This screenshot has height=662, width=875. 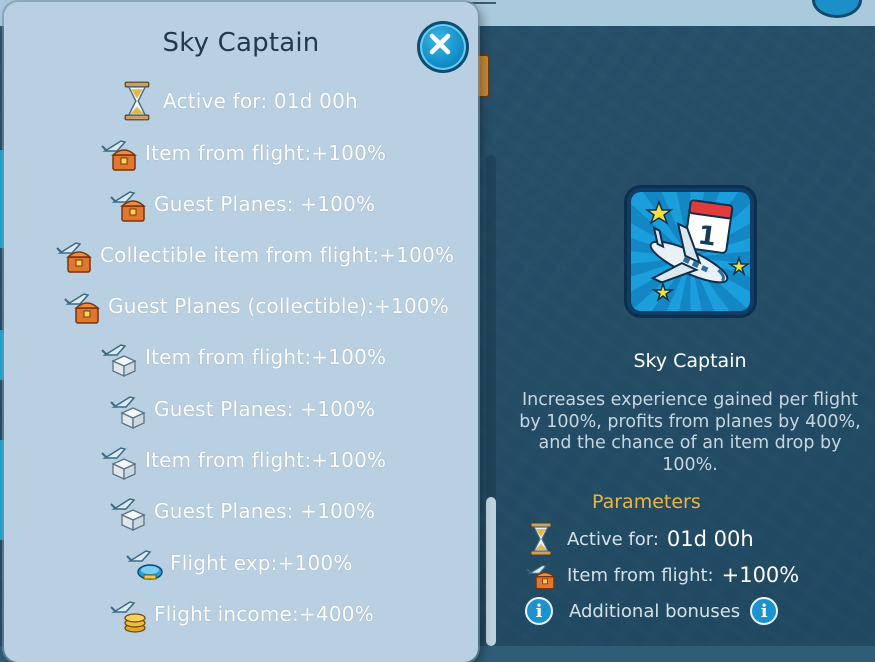 What do you see at coordinates (760, 575) in the screenshot?
I see `param-item-value: +100%` at bounding box center [760, 575].